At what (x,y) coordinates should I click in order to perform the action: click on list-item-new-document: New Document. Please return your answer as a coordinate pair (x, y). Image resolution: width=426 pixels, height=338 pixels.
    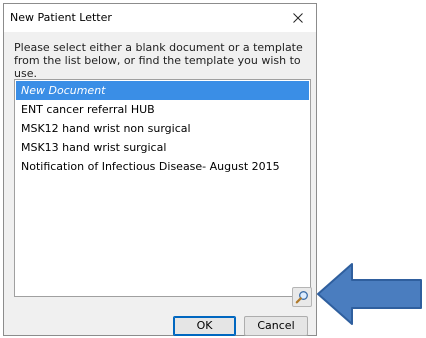
    Looking at the image, I should click on (162, 90).